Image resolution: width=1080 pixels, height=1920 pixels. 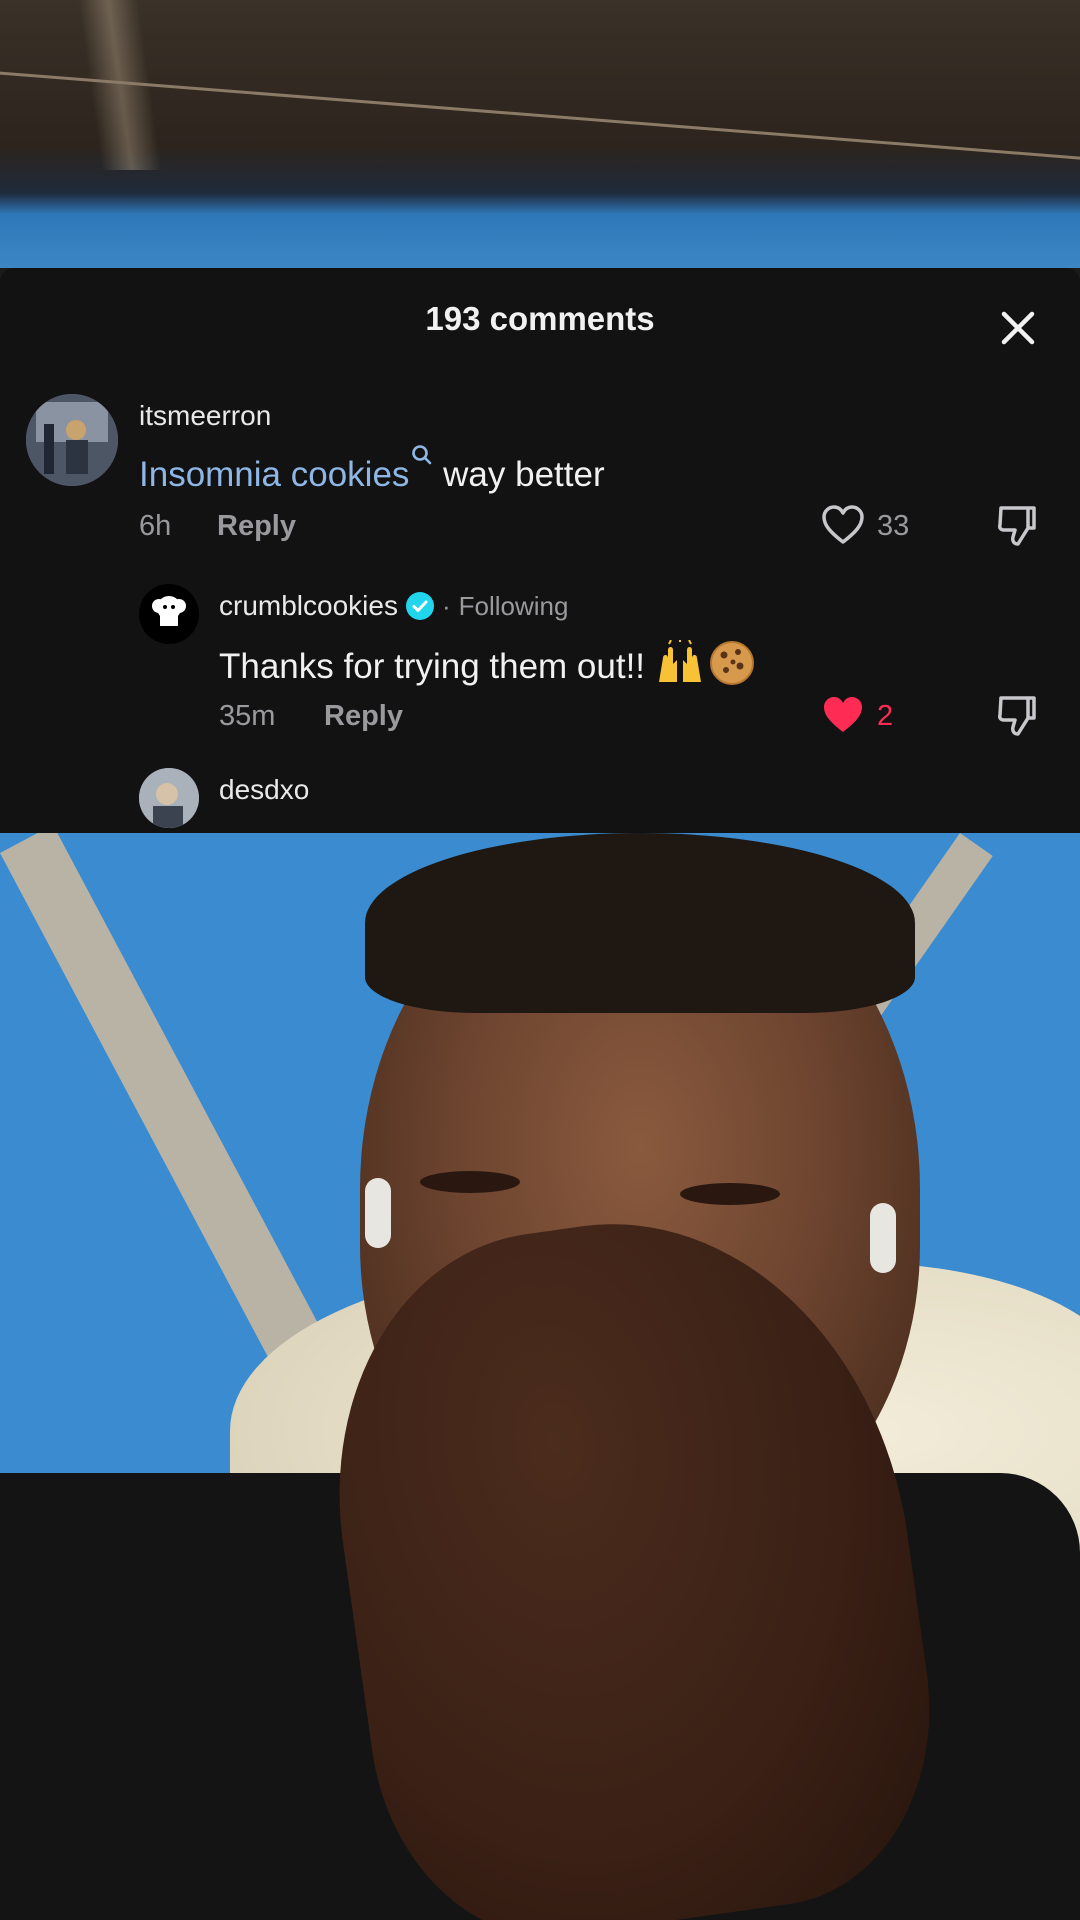 What do you see at coordinates (155, 526) in the screenshot?
I see `comment-timestamp: 6h` at bounding box center [155, 526].